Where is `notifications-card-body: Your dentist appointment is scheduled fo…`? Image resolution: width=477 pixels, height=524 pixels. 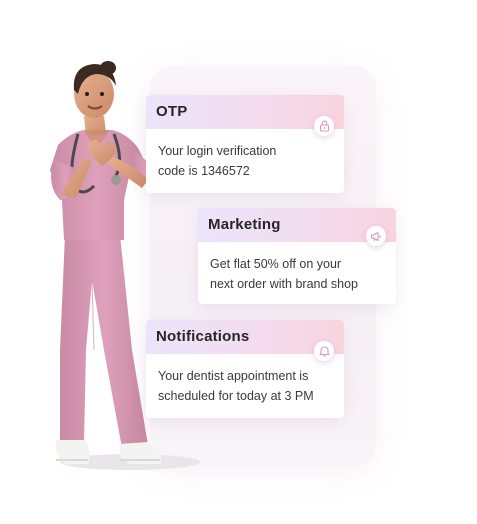 notifications-card-body: Your dentist appointment is scheduled fo… is located at coordinates (245, 380).